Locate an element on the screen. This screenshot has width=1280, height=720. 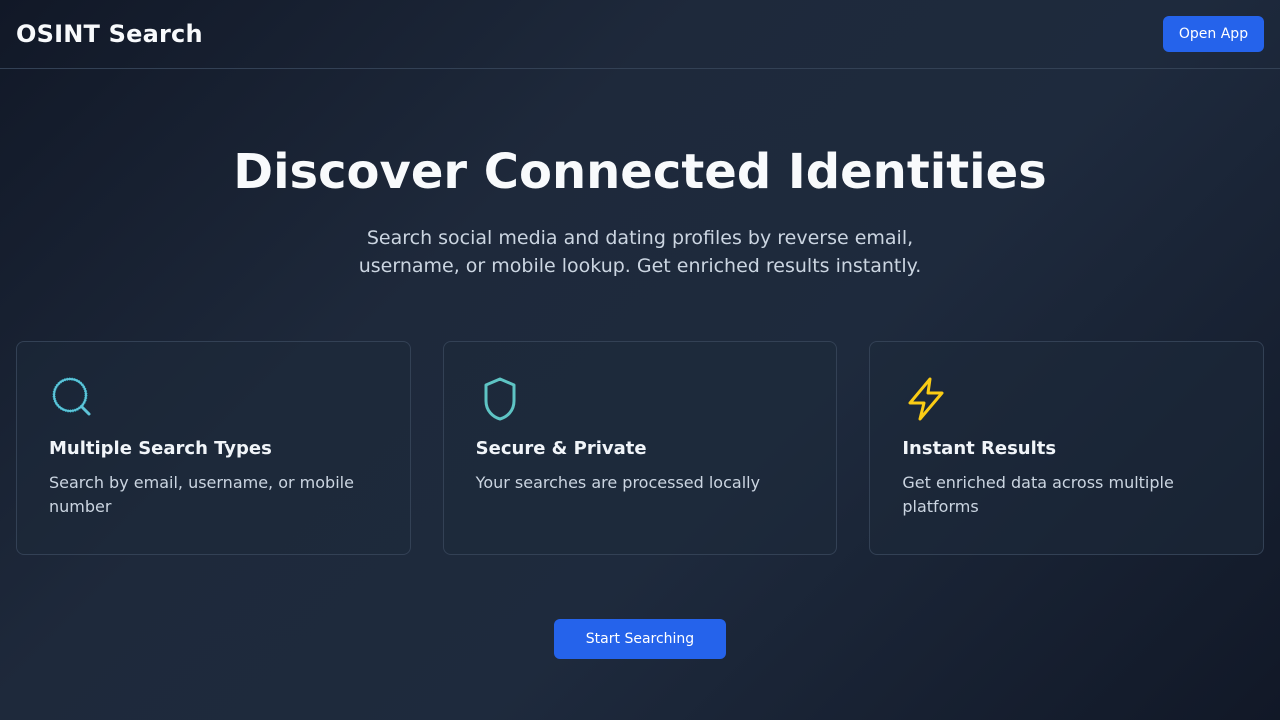
hero-title: Discover Connected Identities is located at coordinates (640, 172).